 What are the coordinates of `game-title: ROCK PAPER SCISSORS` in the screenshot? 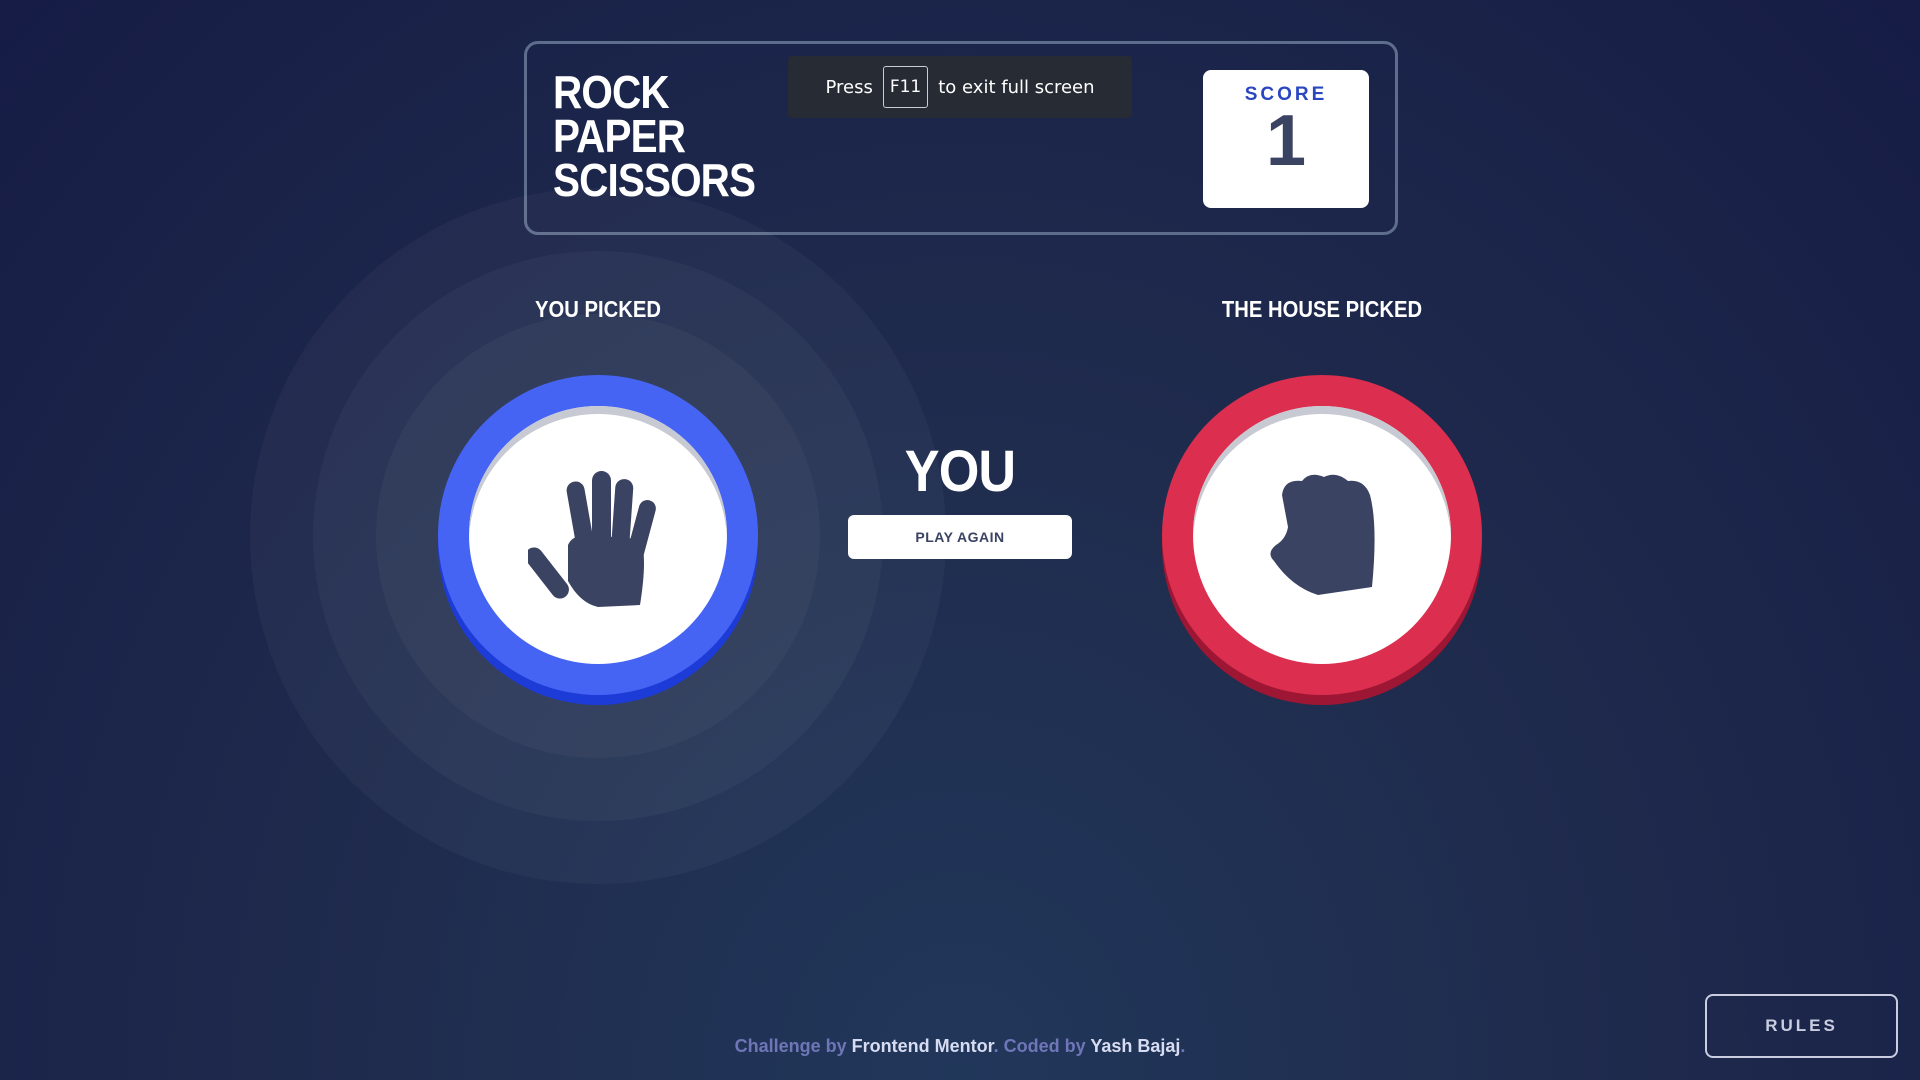 It's located at (654, 134).